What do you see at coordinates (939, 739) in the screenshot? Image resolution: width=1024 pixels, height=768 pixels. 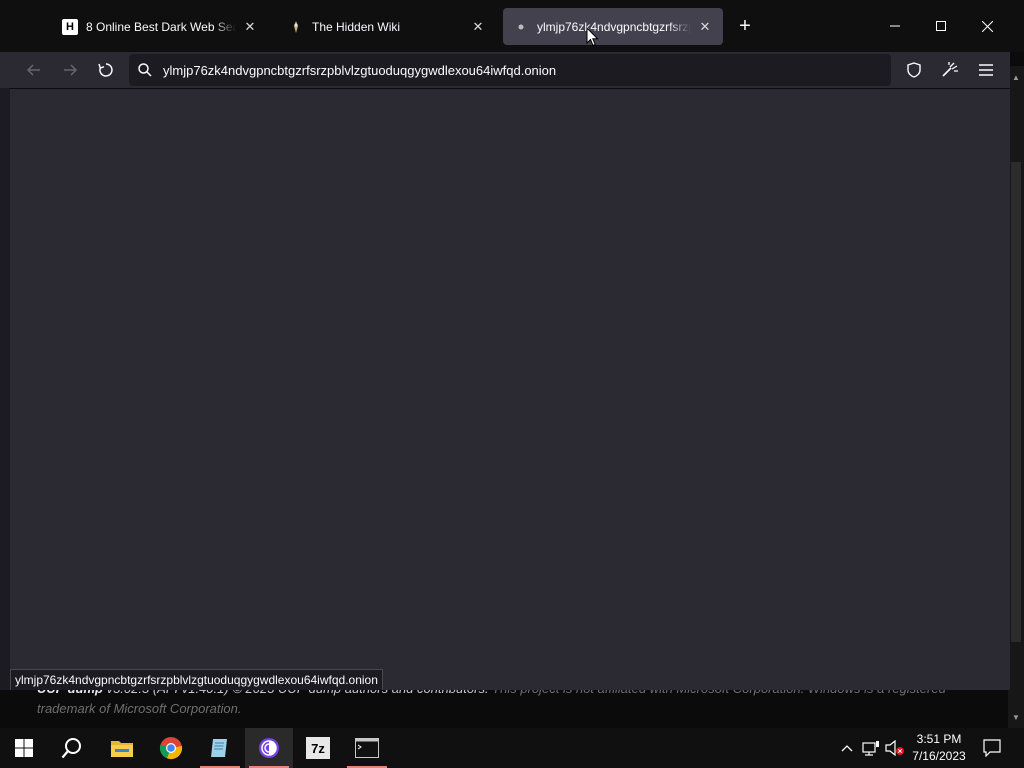 I see `clock-time: 3:51 PM` at bounding box center [939, 739].